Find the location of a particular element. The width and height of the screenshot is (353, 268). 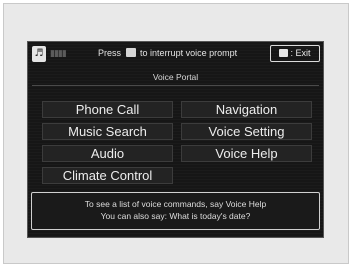

hint-line-2: You can also say: What is today's date? is located at coordinates (175, 216).